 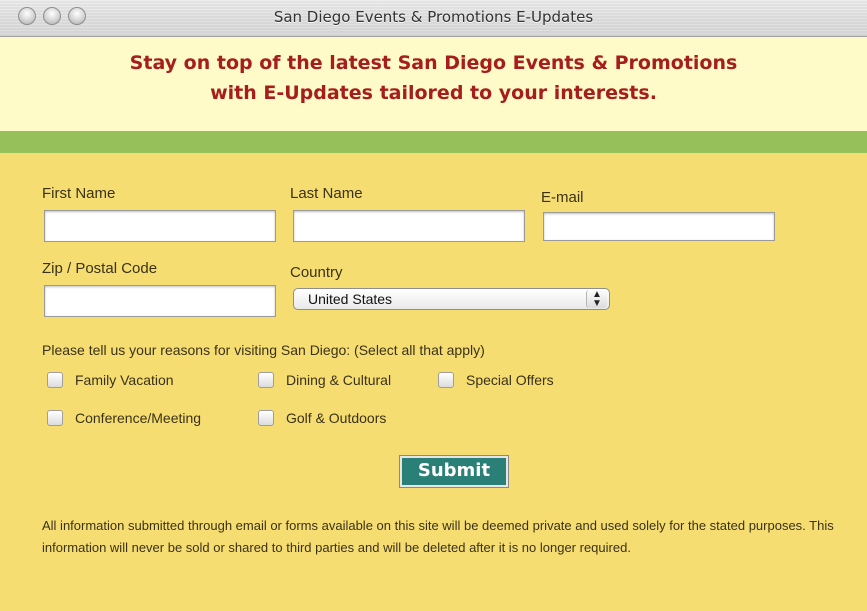 What do you see at coordinates (339, 380) in the screenshot?
I see `checkbox-label-dining-cultural: Dining & Cultural` at bounding box center [339, 380].